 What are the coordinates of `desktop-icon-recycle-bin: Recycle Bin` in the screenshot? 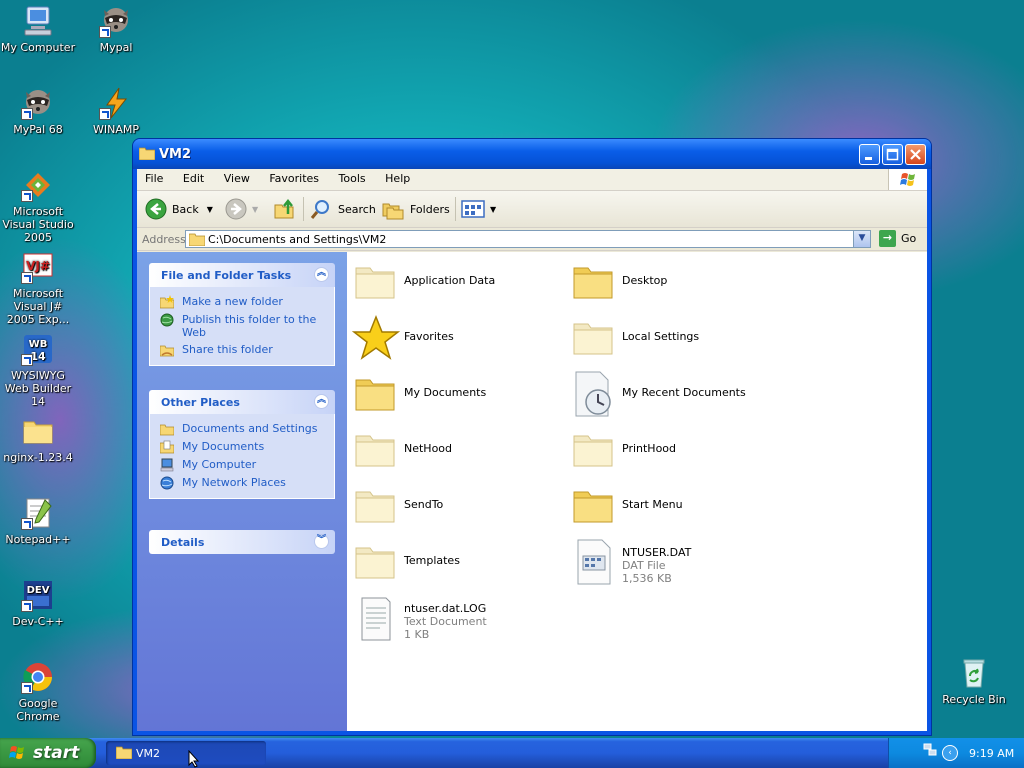 It's located at (974, 681).